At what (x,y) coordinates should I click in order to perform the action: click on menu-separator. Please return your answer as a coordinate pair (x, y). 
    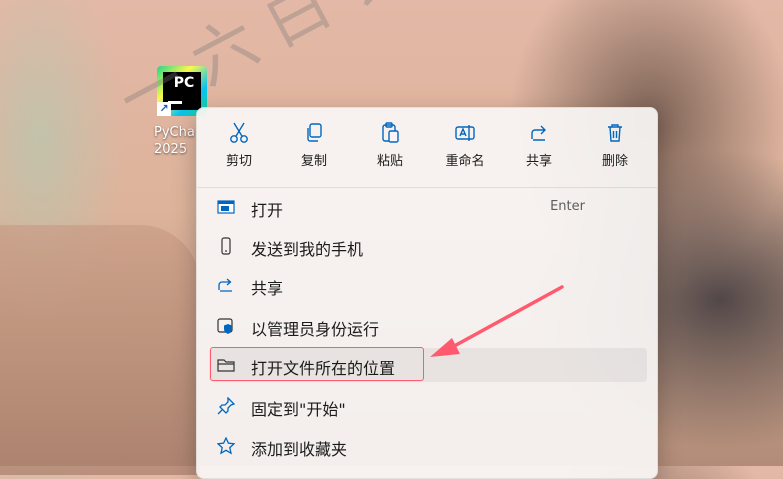
    Looking at the image, I should click on (427, 187).